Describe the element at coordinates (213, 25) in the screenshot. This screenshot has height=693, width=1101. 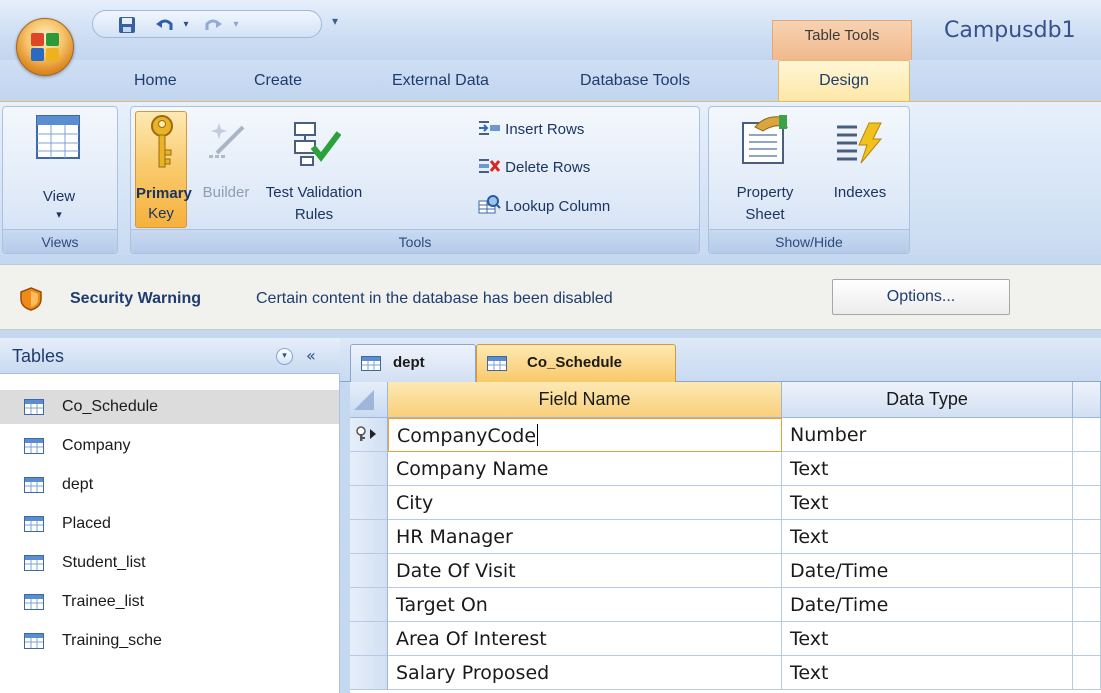
I see `redo-icon` at that location.